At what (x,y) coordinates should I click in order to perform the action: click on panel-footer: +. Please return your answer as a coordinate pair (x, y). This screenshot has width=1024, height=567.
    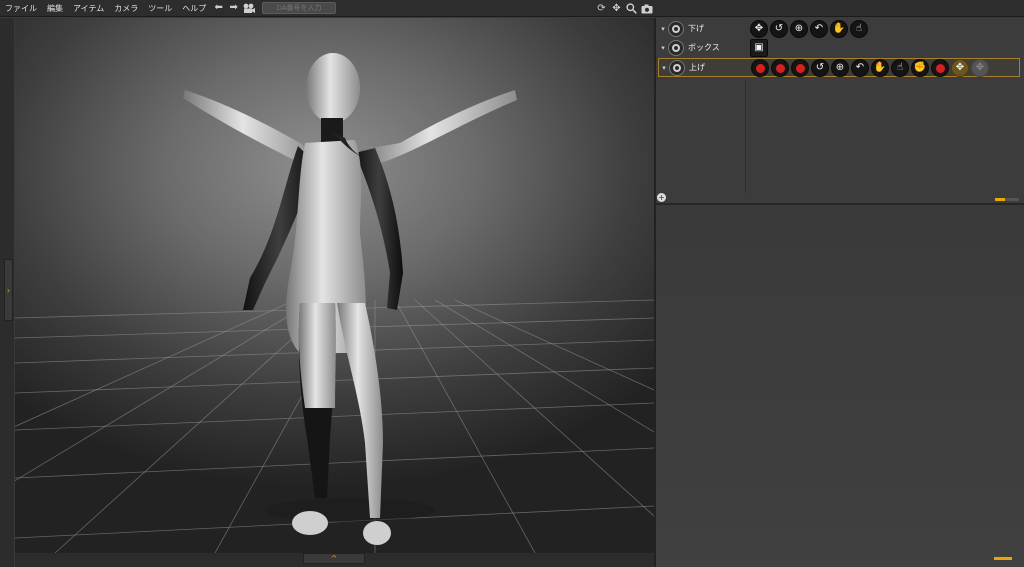
    Looking at the image, I should click on (840, 198).